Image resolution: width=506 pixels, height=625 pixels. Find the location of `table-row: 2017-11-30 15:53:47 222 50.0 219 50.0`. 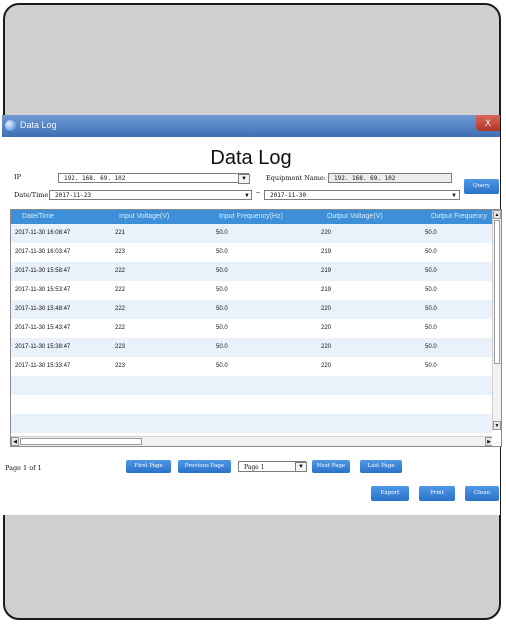

table-row: 2017-11-30 15:53:47 222 50.0 219 50.0 is located at coordinates (252, 290).